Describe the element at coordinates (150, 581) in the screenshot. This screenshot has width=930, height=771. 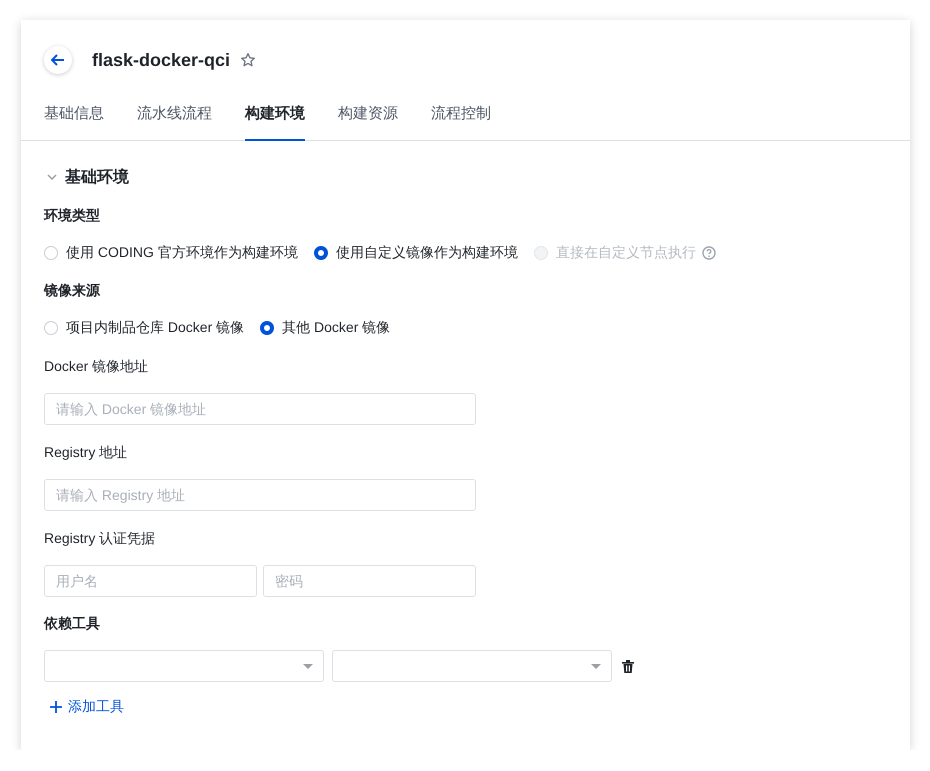
I see `input-field: 用户名` at that location.